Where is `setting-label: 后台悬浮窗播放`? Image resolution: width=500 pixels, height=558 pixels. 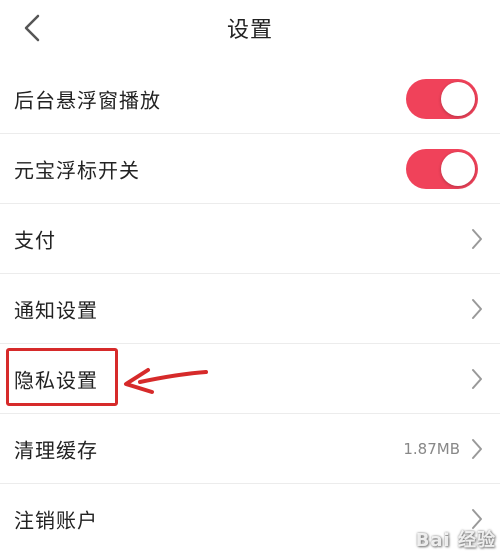
setting-label: 后台悬浮窗播放 is located at coordinates (87, 100).